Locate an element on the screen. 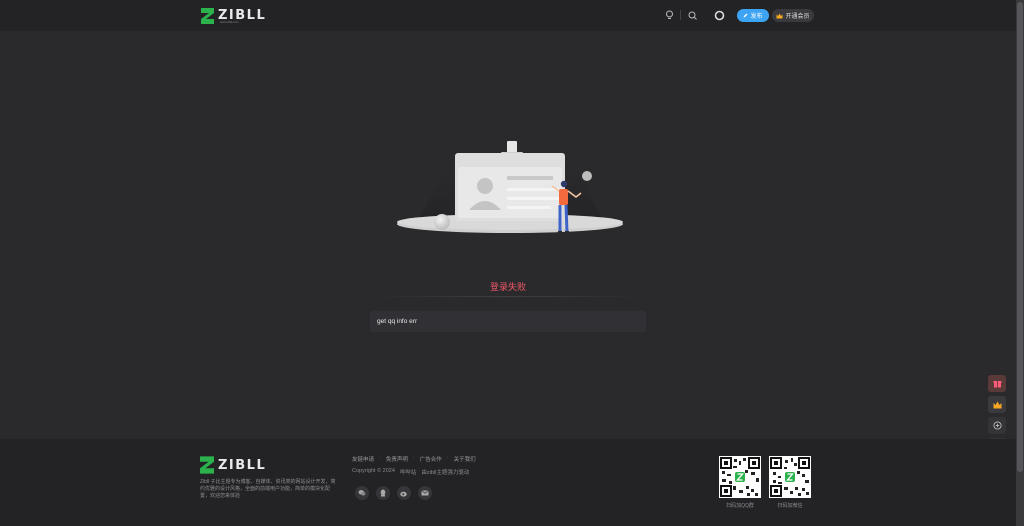 The height and width of the screenshot is (526, 1024). divider is located at coordinates (508, 296).